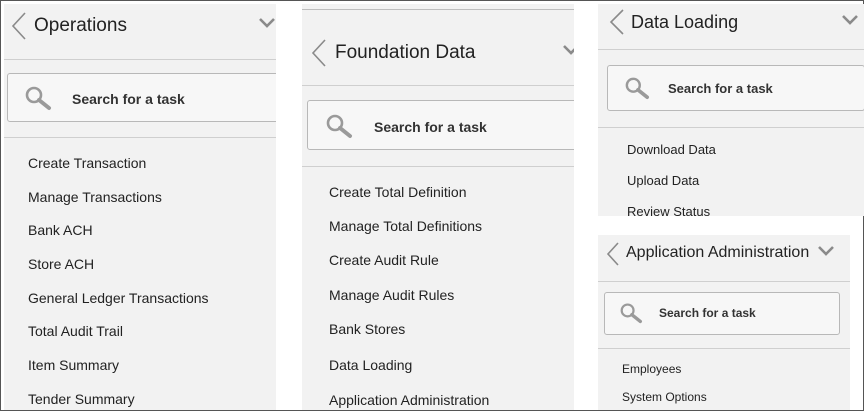  I want to click on panel-title: Foundation Data, so click(405, 52).